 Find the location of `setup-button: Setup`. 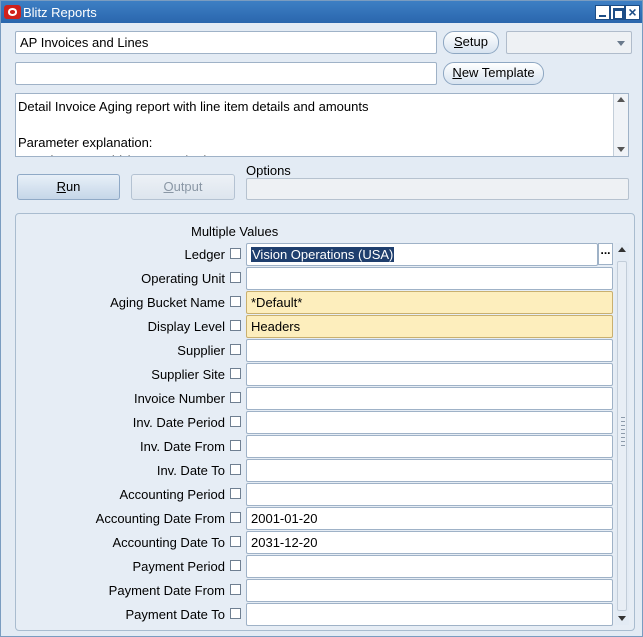

setup-button: Setup is located at coordinates (471, 42).